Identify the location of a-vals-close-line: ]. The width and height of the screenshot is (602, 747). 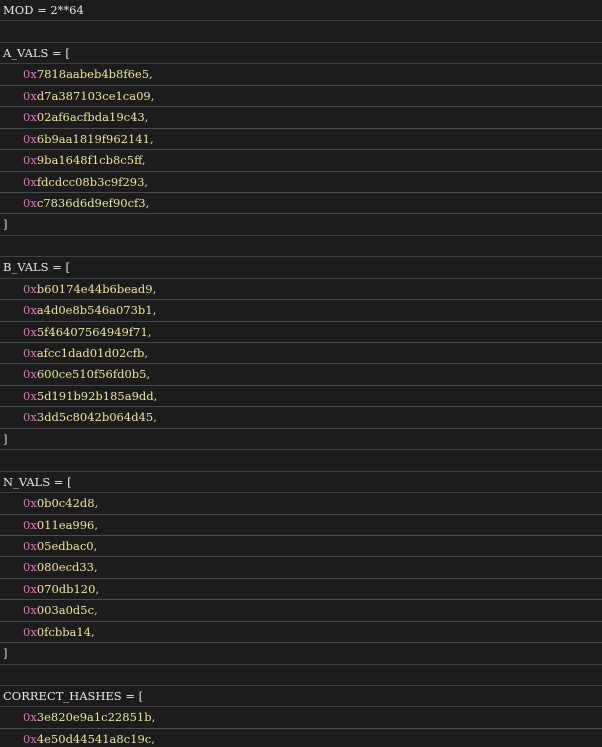
(301, 225).